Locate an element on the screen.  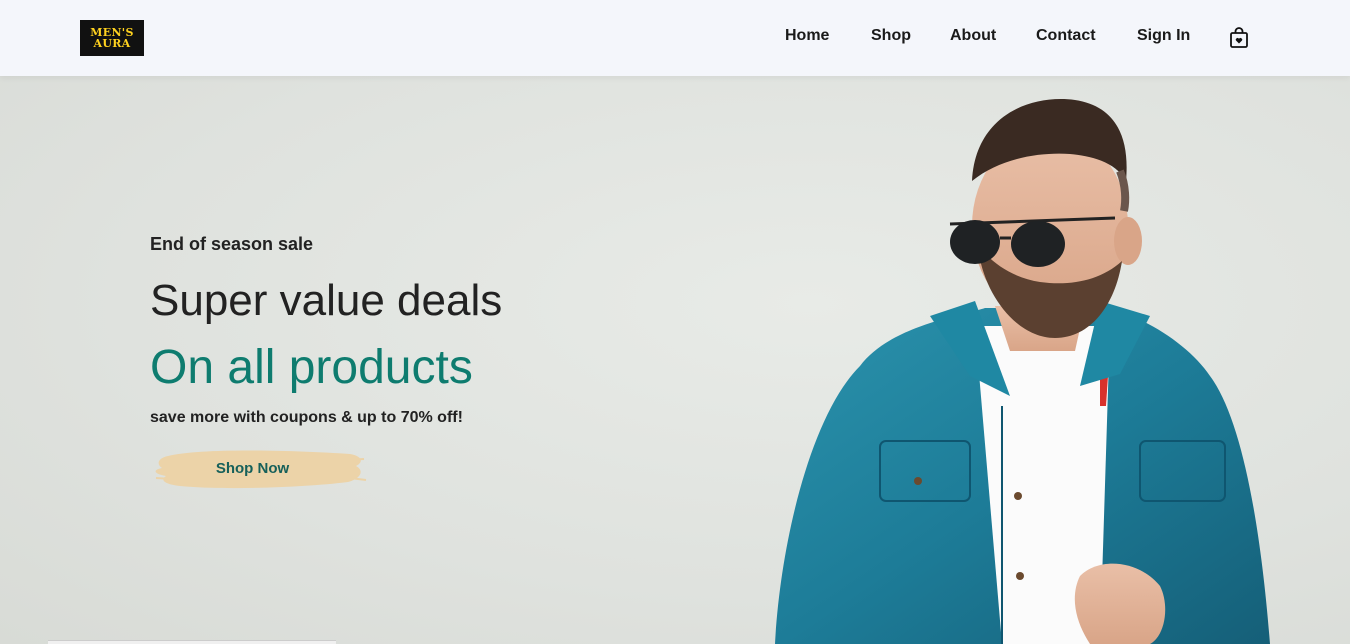
logo-line-2: AURA is located at coordinates (112, 43).